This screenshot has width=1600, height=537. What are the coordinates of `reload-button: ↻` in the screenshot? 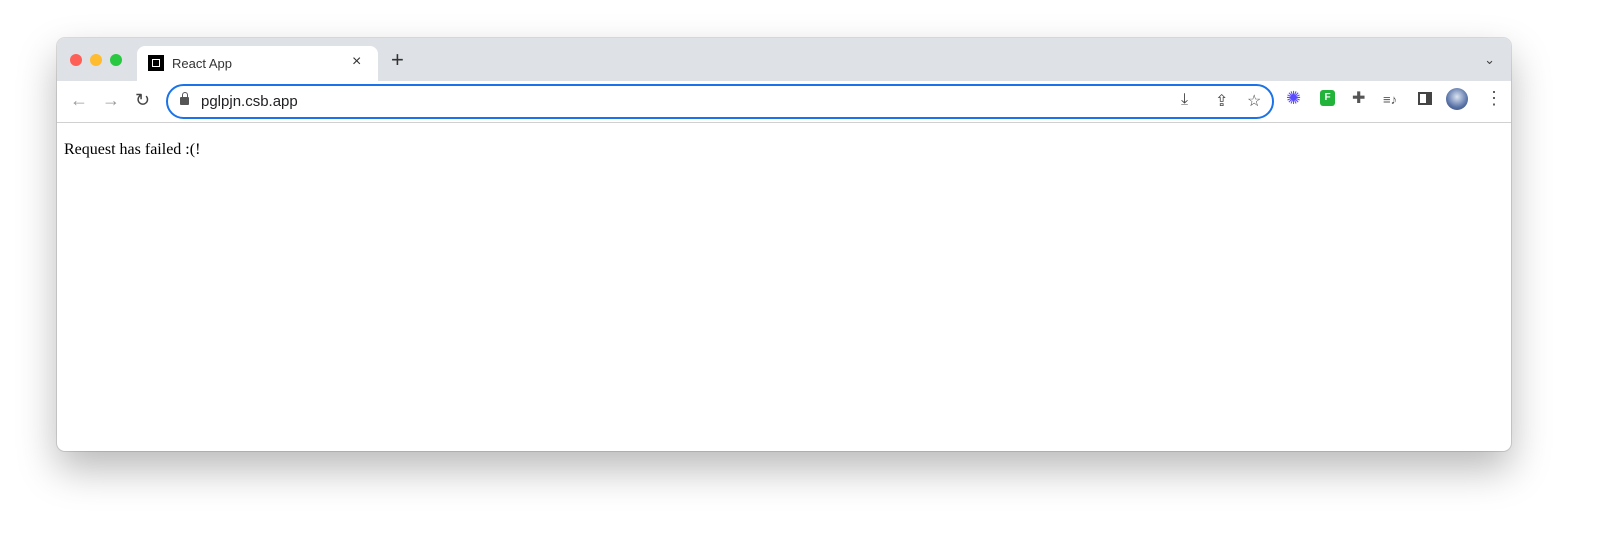 It's located at (142, 100).